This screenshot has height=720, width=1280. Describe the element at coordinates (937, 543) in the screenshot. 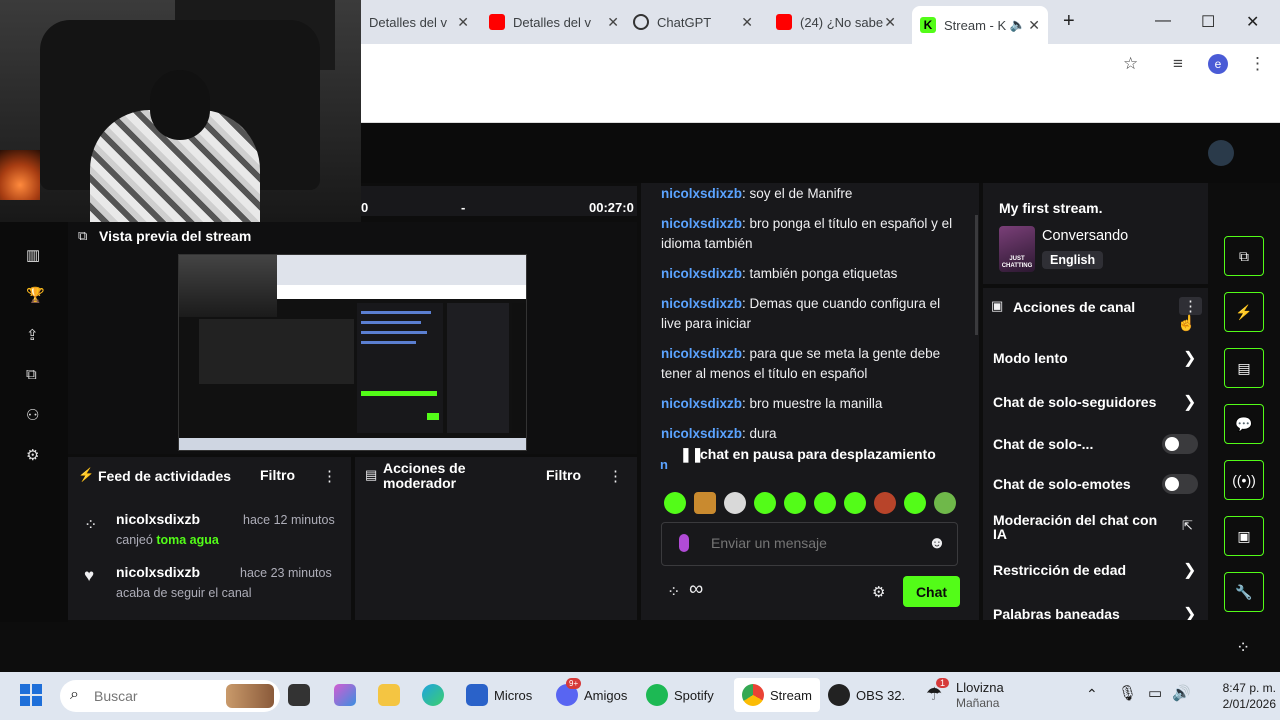

I see `emoji-icon: ☻` at that location.